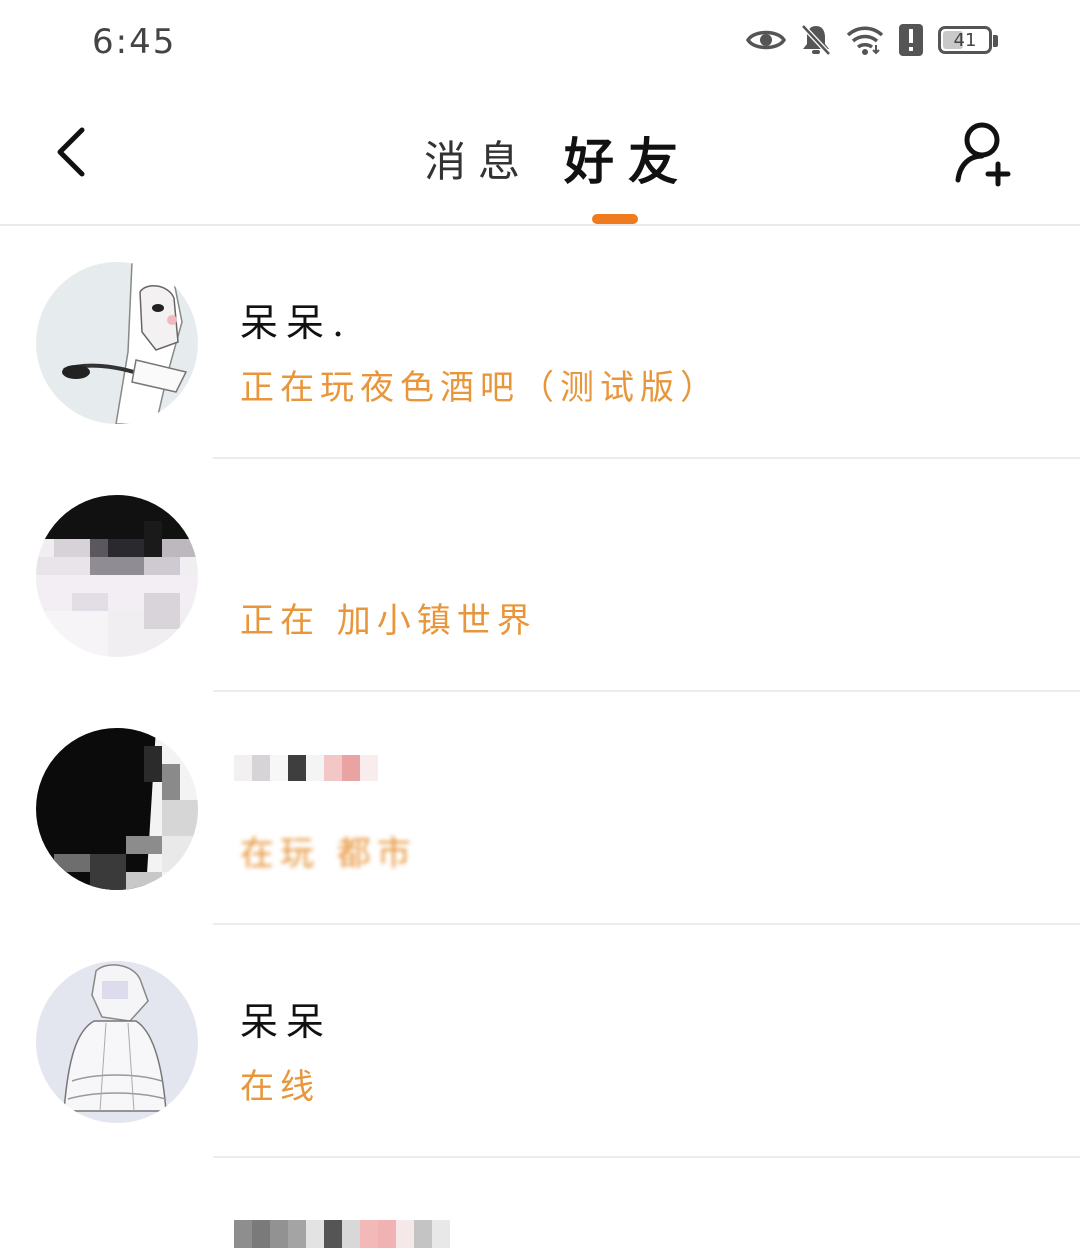  I want to click on bell-muted-icon, so click(816, 40).